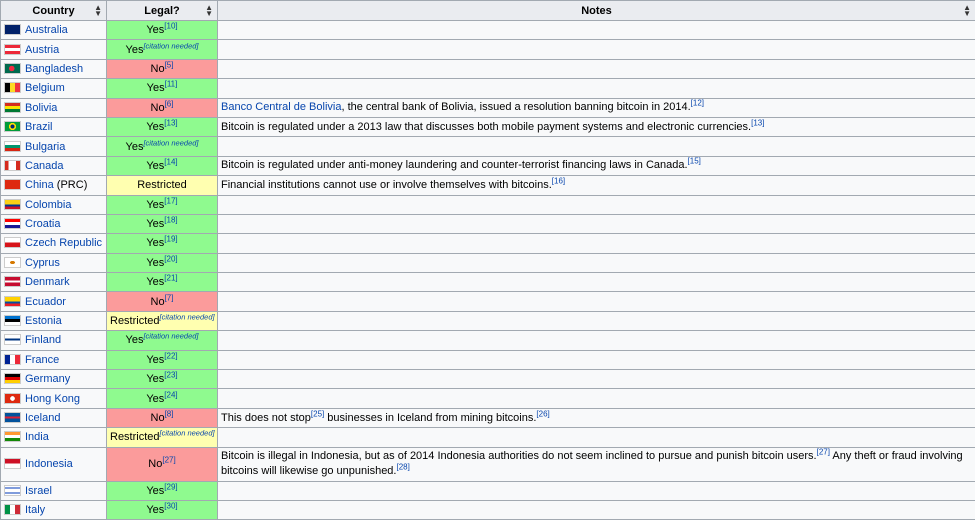 This screenshot has height=521, width=975. Describe the element at coordinates (12, 30) in the screenshot. I see `australia-flag-icon` at that location.